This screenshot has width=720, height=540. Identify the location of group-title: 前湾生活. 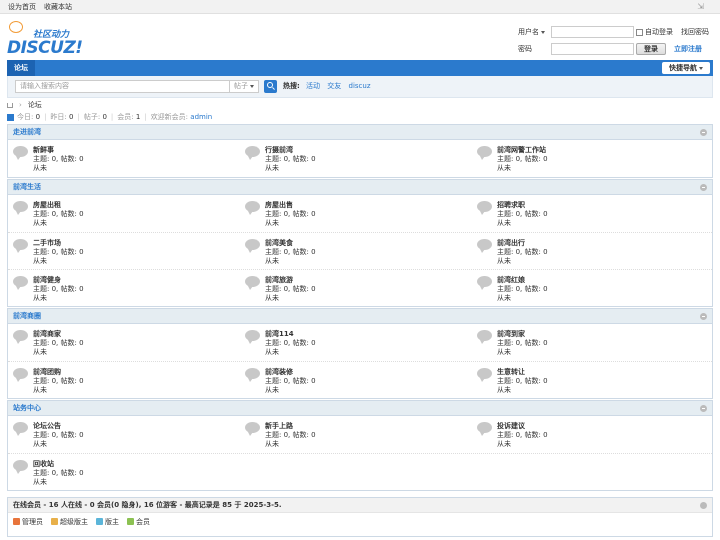
(27, 187).